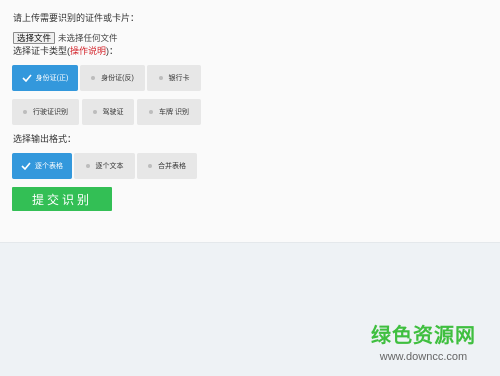 The width and height of the screenshot is (500, 376). I want to click on file-status-text: 未选择任何文件, so click(88, 37).